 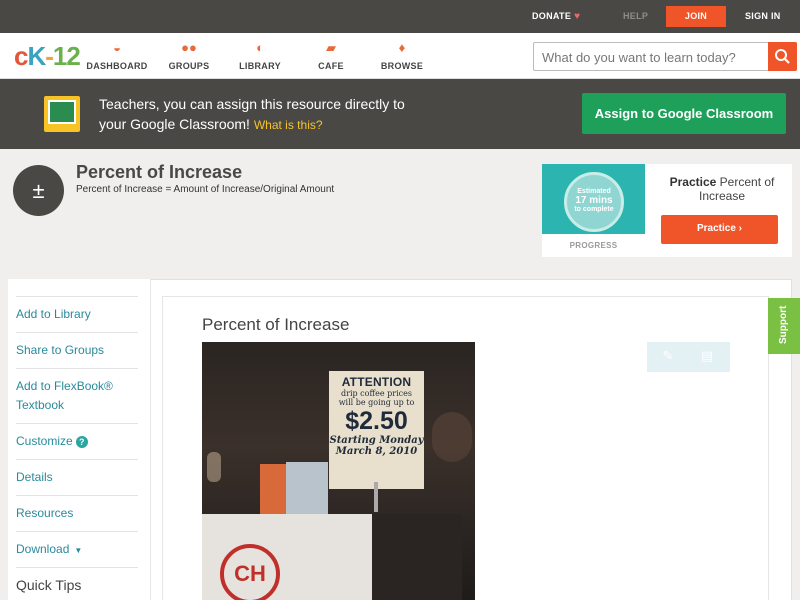 I want to click on nav-dashboard: ◒ DASHBOARD, so click(x=117, y=55).